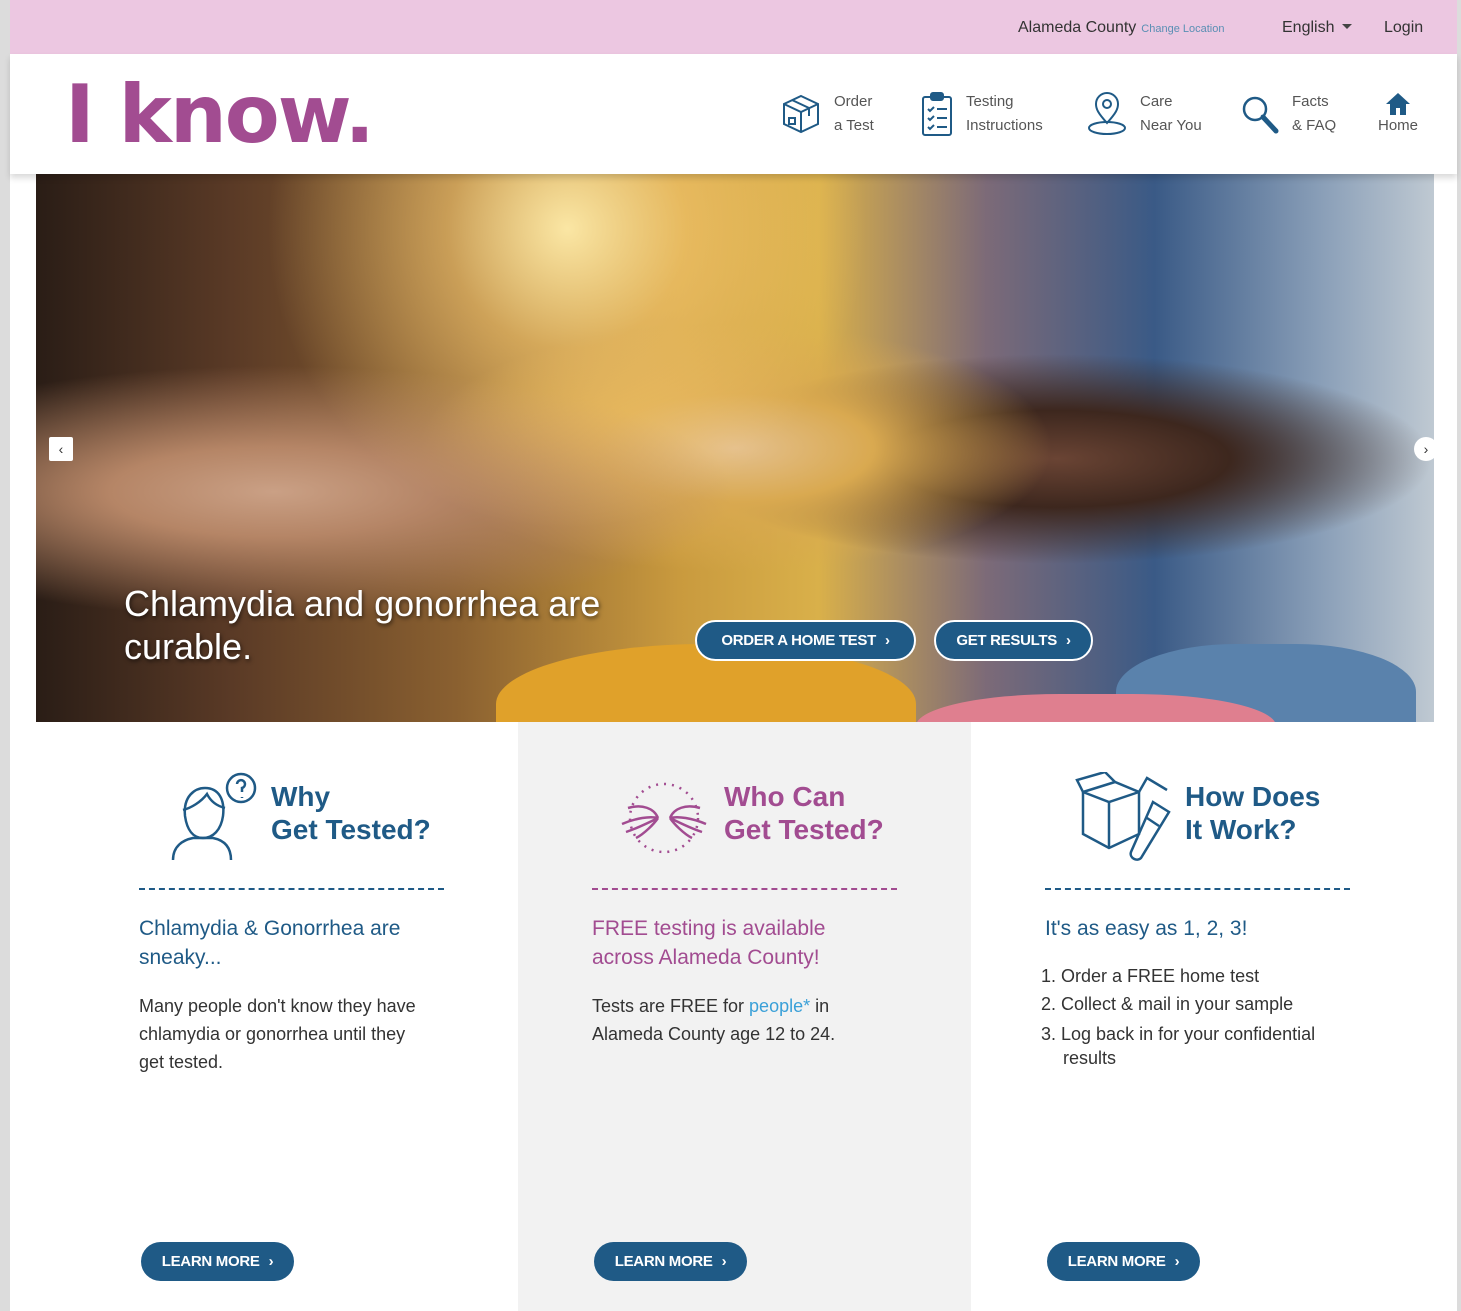 The width and height of the screenshot is (1461, 1311). What do you see at coordinates (1260, 115) in the screenshot?
I see `magnifier-icon` at bounding box center [1260, 115].